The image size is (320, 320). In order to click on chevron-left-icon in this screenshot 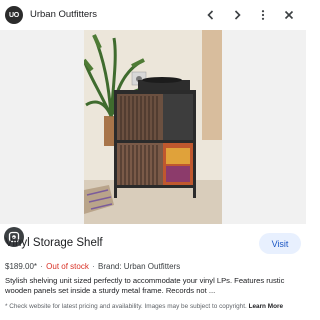, I will do `click(210, 15)`.